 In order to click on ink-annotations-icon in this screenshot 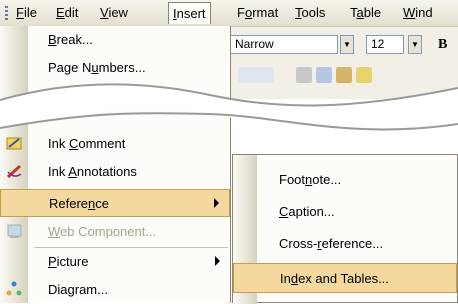, I will do `click(14, 171)`.